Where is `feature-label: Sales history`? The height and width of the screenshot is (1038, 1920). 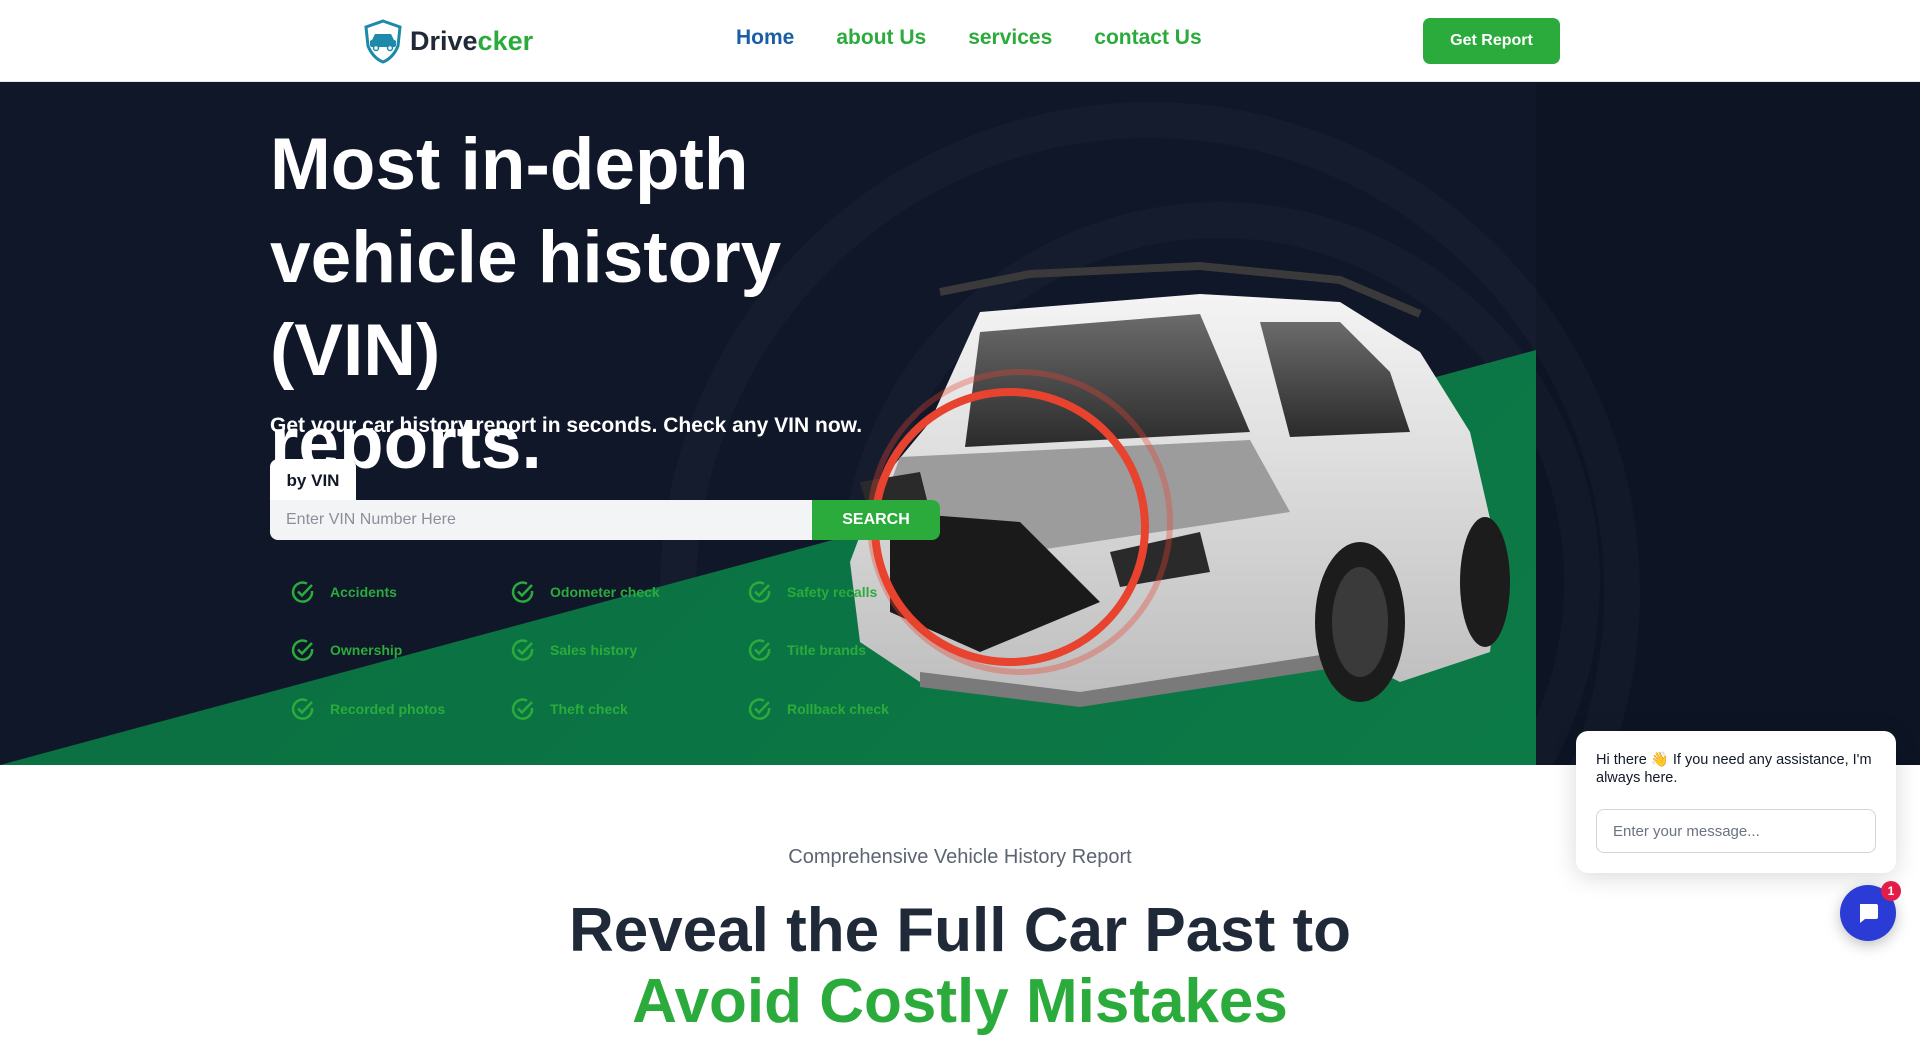
feature-label: Sales history is located at coordinates (594, 650).